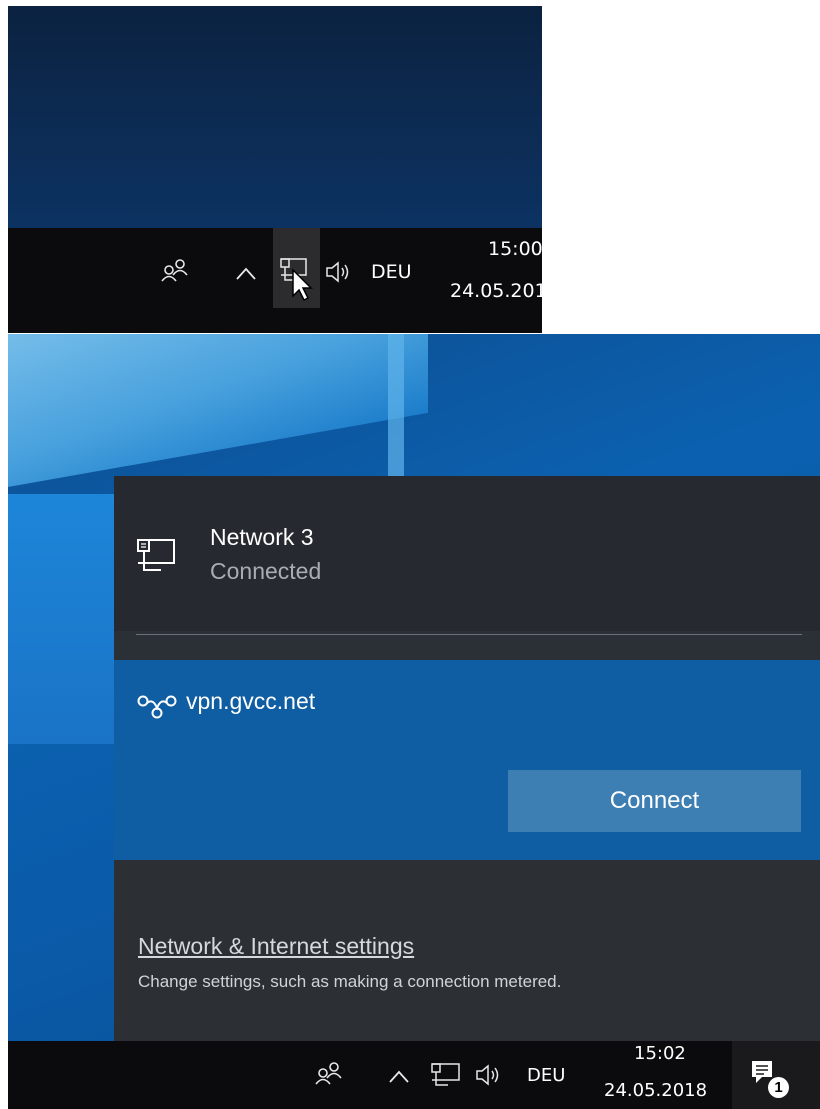 The width and height of the screenshot is (820, 1109). Describe the element at coordinates (63, 619) in the screenshot. I see `wallpaper-window-pane` at that location.